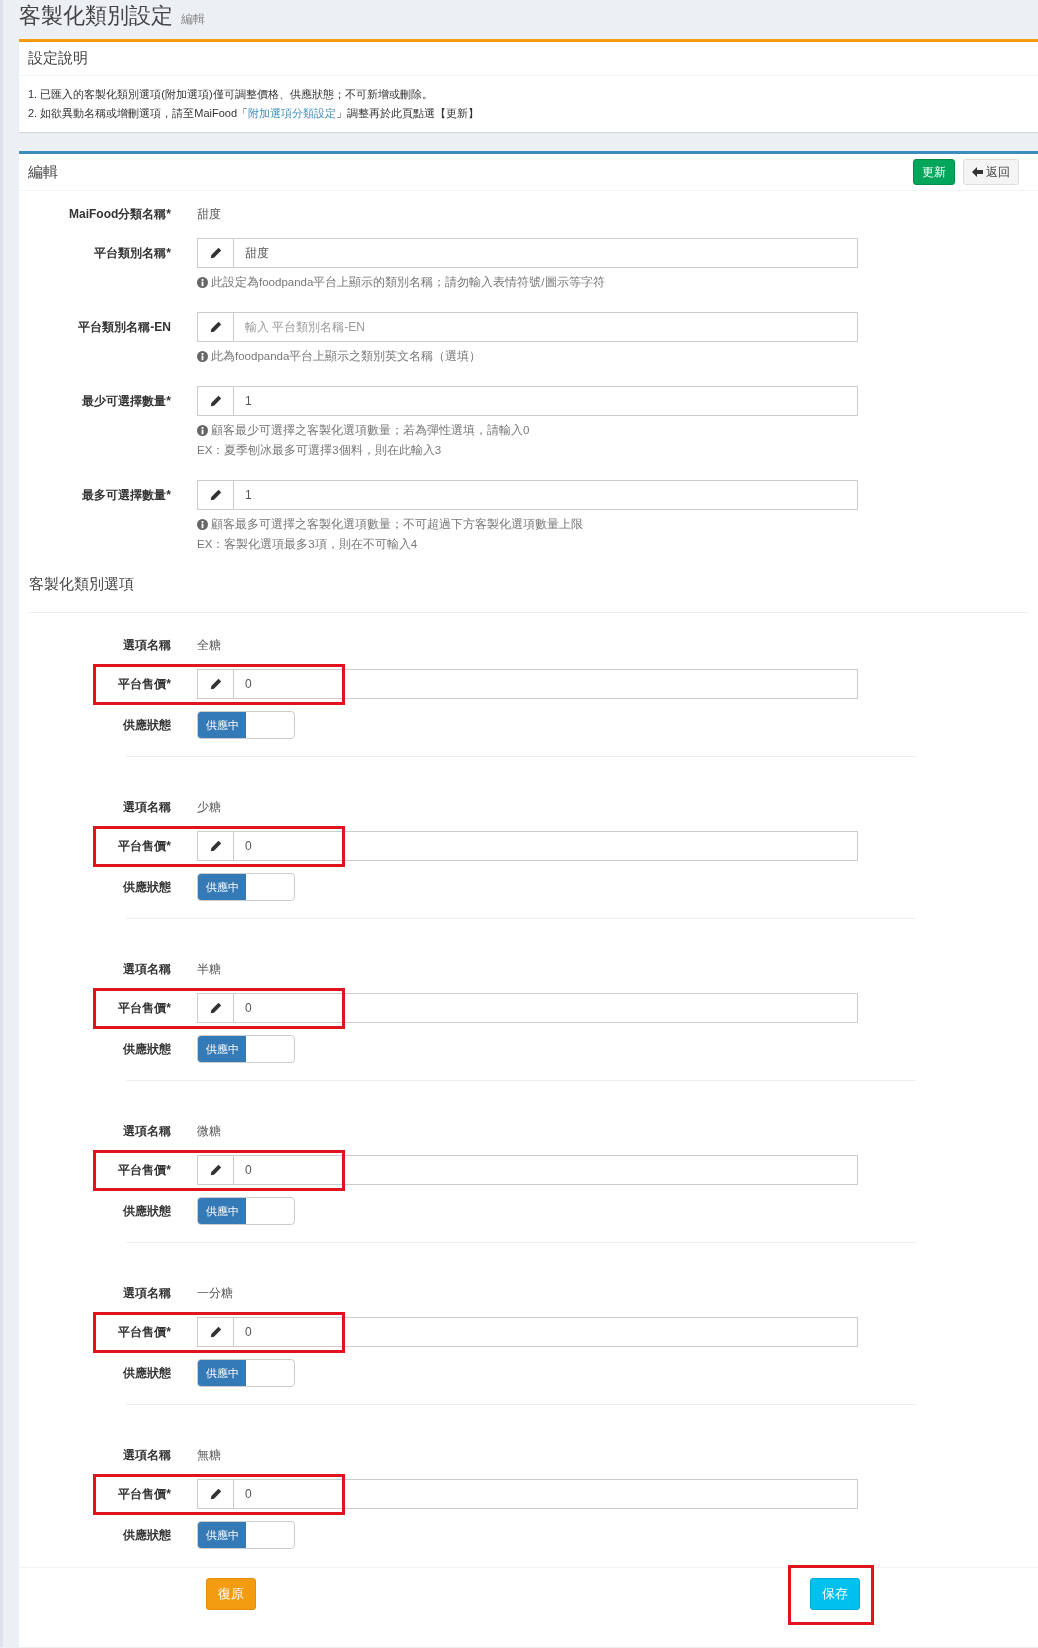 The image size is (1038, 1648). What do you see at coordinates (397, 524) in the screenshot?
I see `help-text: 顧客最多可選擇之客製化選項數量；不可超過下方客製化選項數量上限` at bounding box center [397, 524].